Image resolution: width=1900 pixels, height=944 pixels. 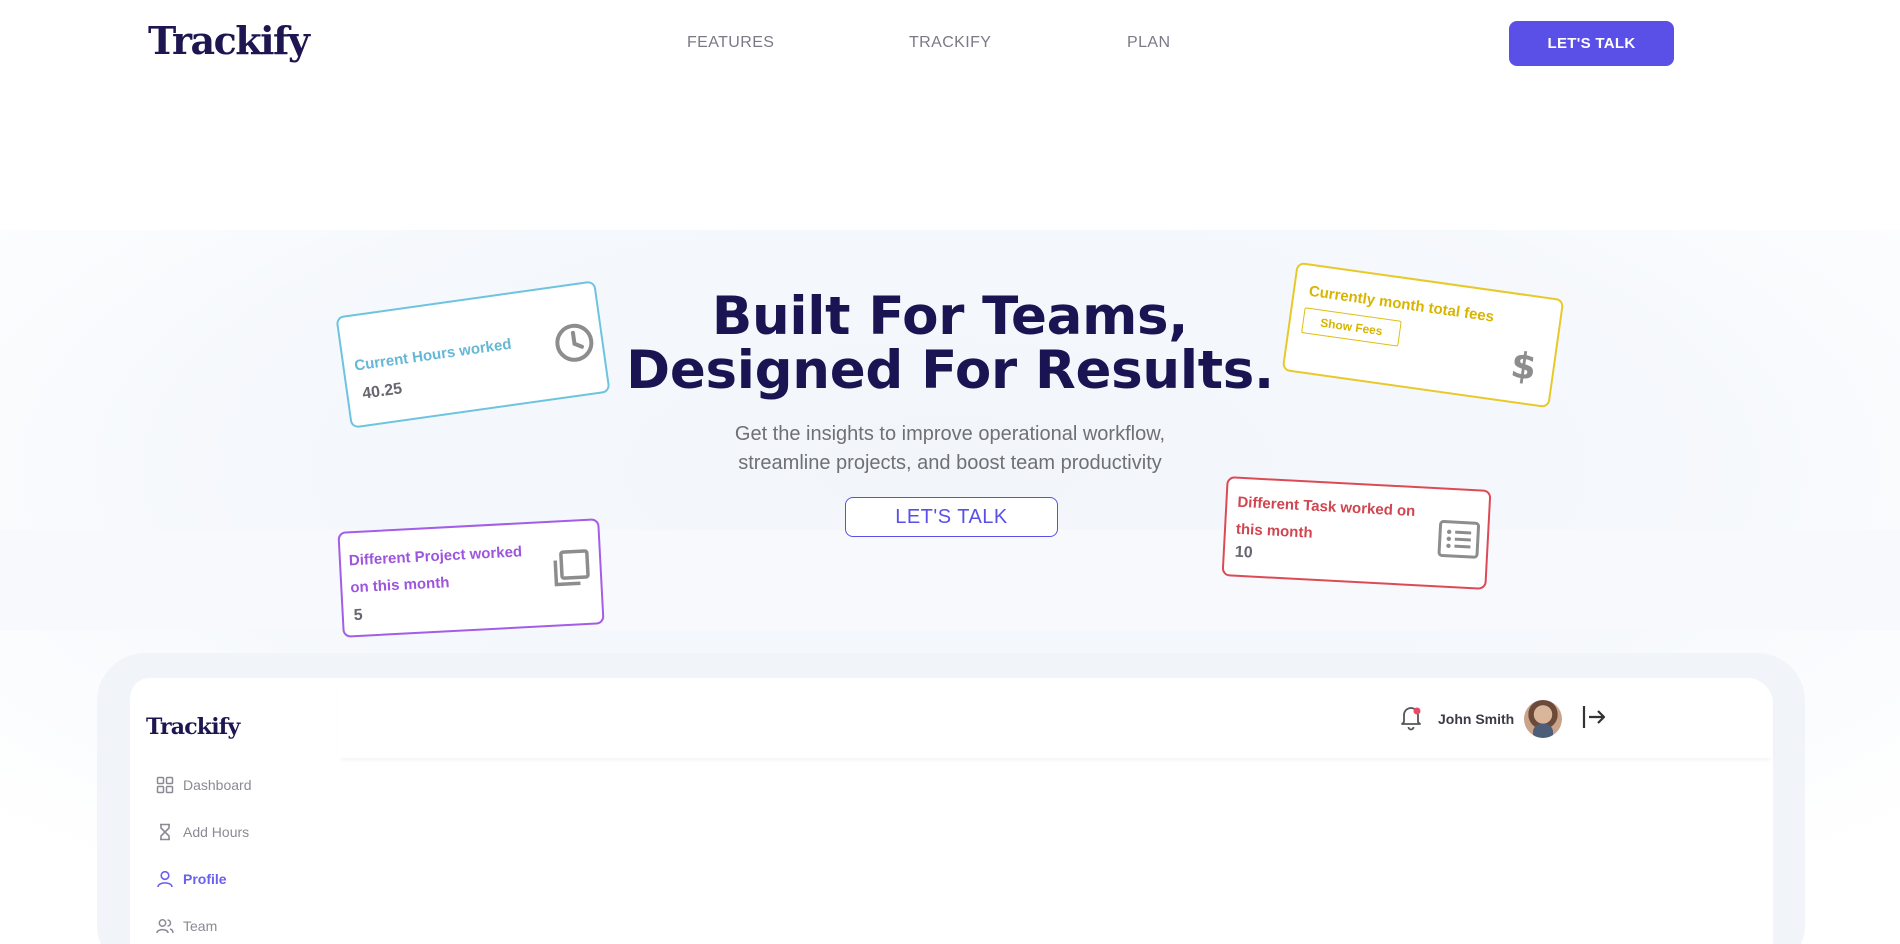 I want to click on card-title: Different Task worked on this month, so click(x=1325, y=517).